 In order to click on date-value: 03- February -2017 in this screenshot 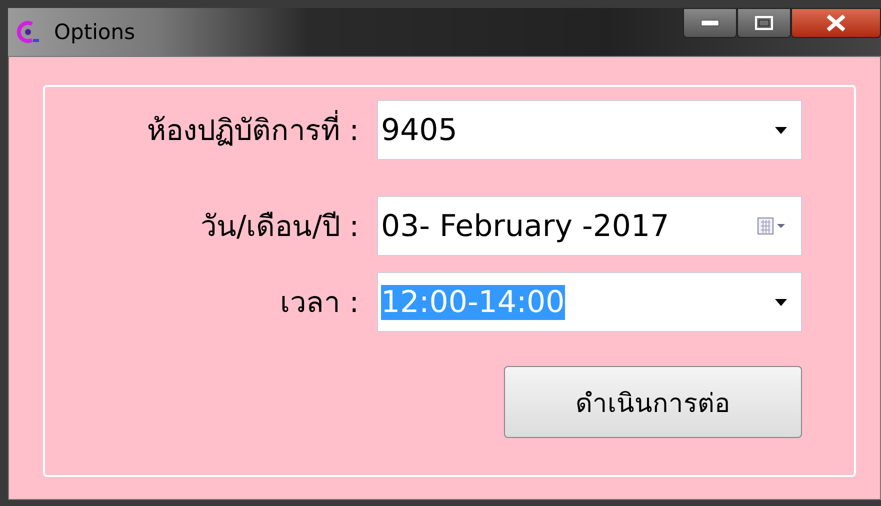, I will do `click(525, 226)`.